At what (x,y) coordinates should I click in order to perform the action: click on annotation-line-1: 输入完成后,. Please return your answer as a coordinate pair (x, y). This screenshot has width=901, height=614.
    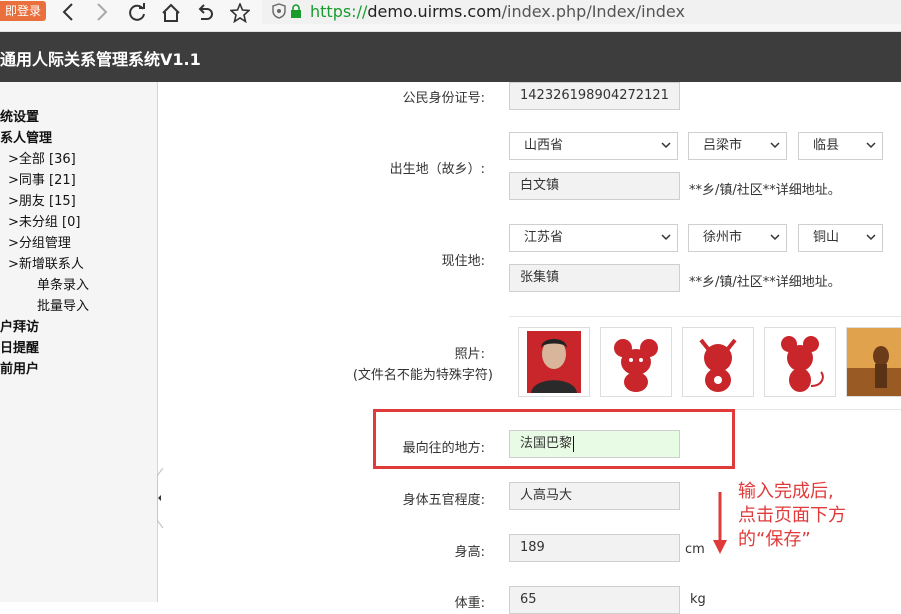
    Looking at the image, I should click on (786, 491).